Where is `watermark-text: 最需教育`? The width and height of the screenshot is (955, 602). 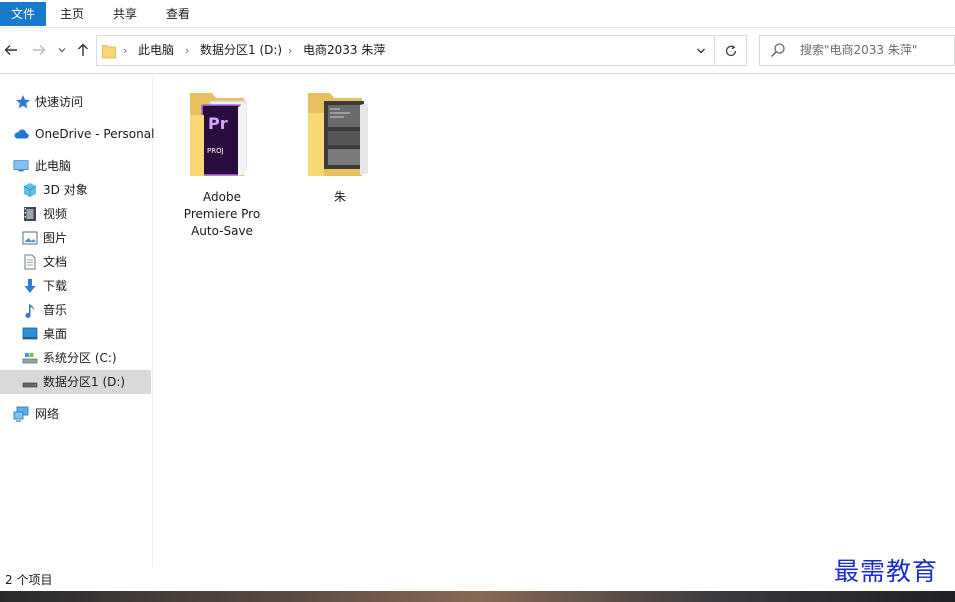 watermark-text: 最需教育 is located at coordinates (886, 571).